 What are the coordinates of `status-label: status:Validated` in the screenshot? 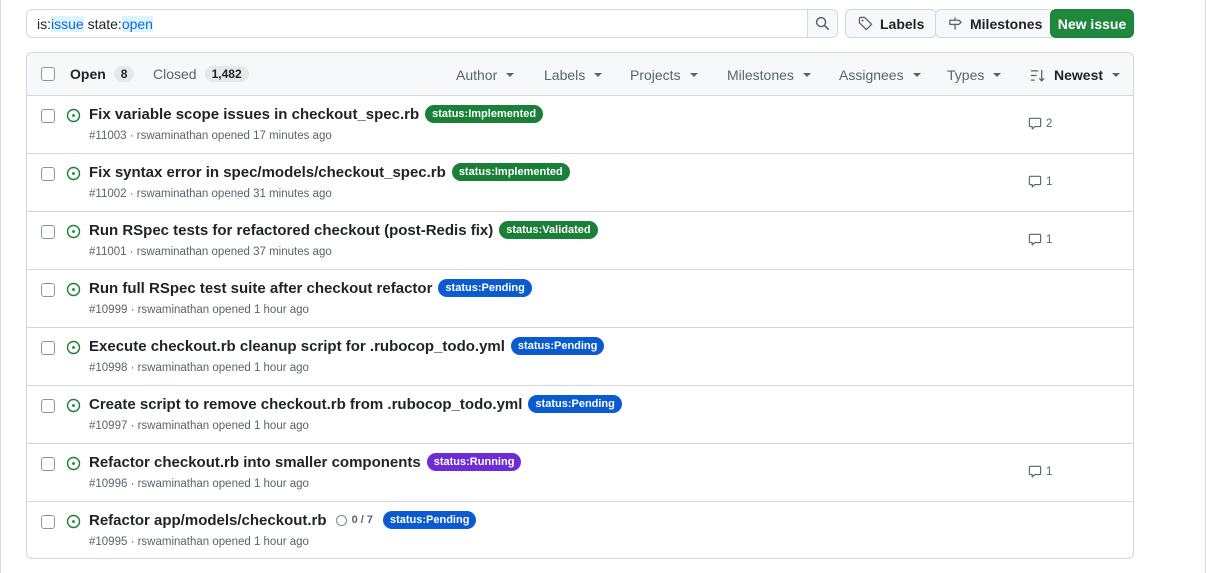 It's located at (548, 230).